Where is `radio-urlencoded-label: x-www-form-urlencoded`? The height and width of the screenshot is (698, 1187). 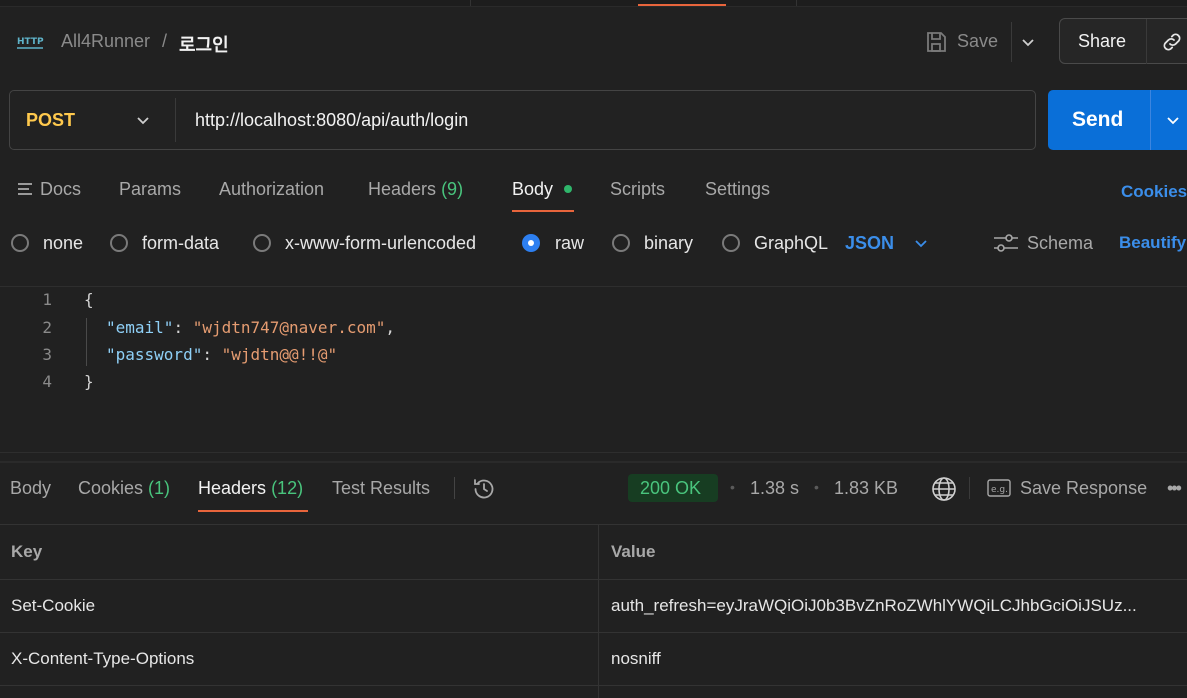
radio-urlencoded-label: x-www-form-urlencoded is located at coordinates (380, 243).